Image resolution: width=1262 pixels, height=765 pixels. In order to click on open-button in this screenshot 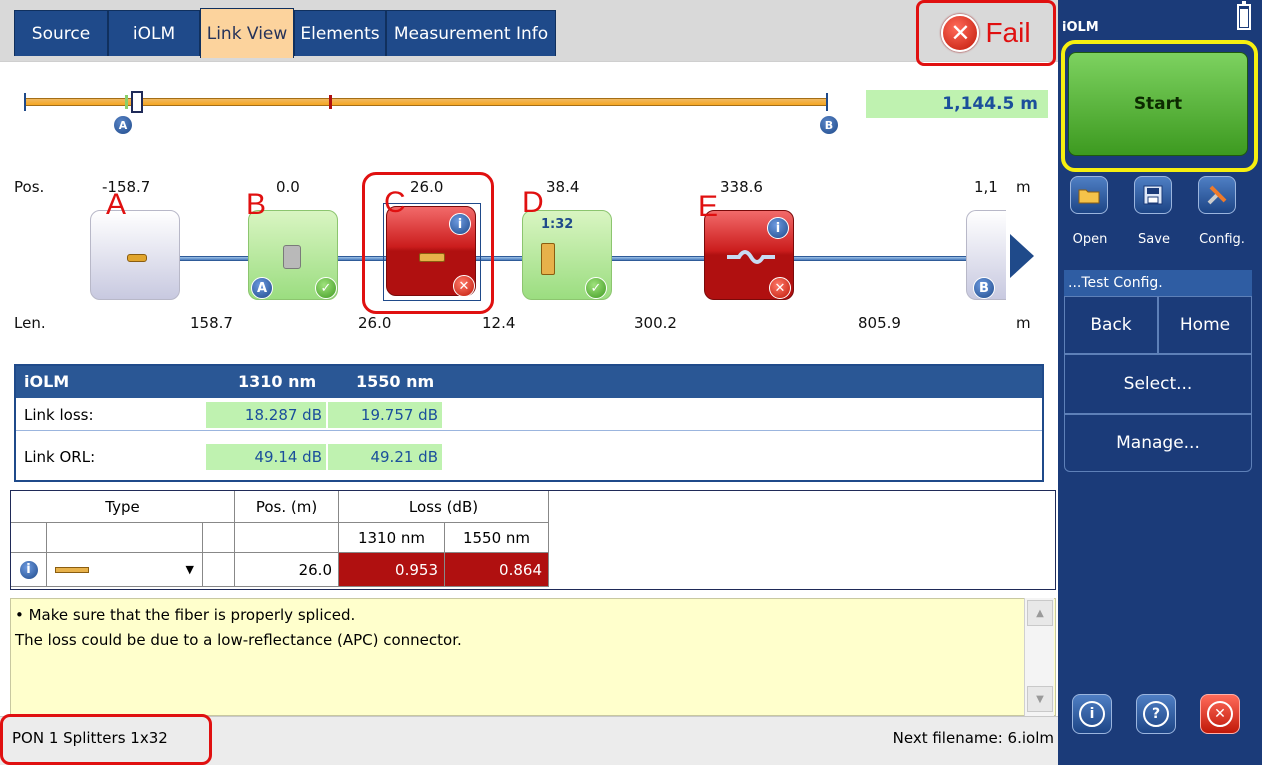, I will do `click(1089, 195)`.